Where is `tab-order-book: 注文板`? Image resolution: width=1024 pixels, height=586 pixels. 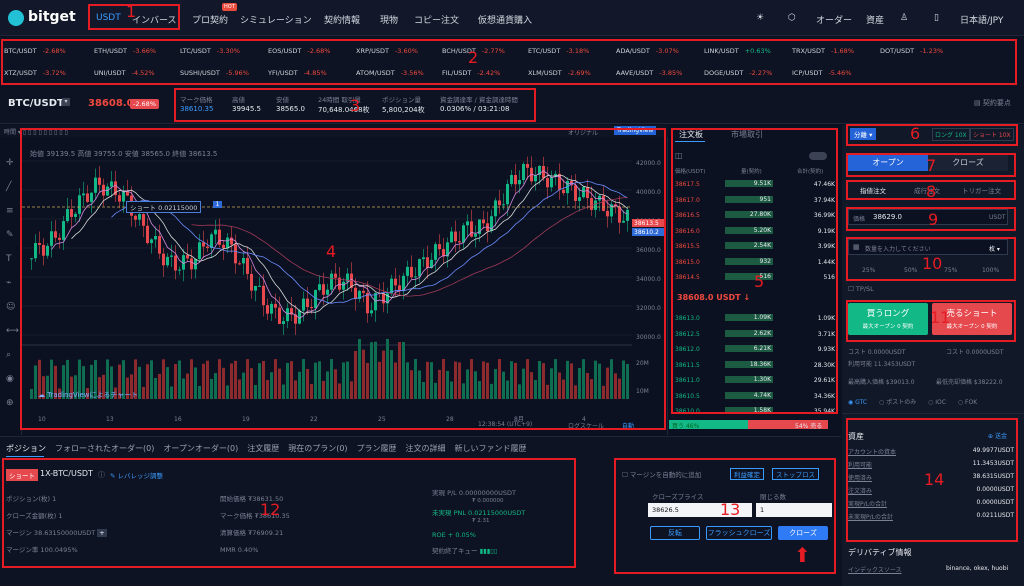
tab-order-book: 注文板 is located at coordinates (691, 134).